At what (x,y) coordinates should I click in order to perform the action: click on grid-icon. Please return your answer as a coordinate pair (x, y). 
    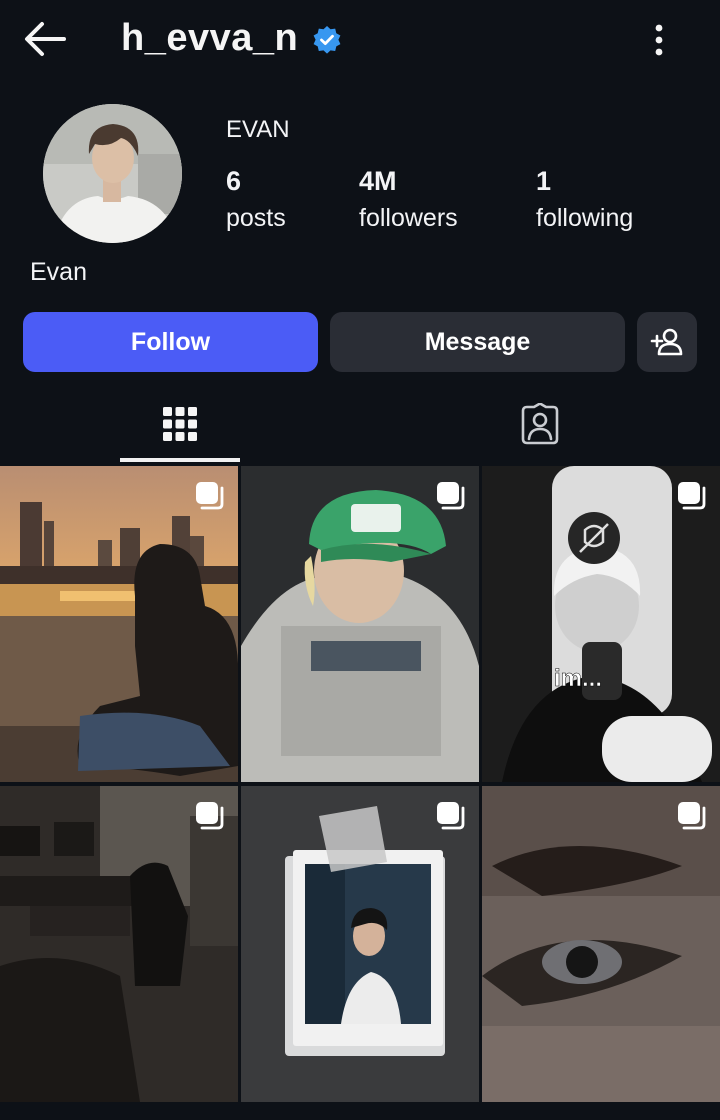
    Looking at the image, I should click on (180, 424).